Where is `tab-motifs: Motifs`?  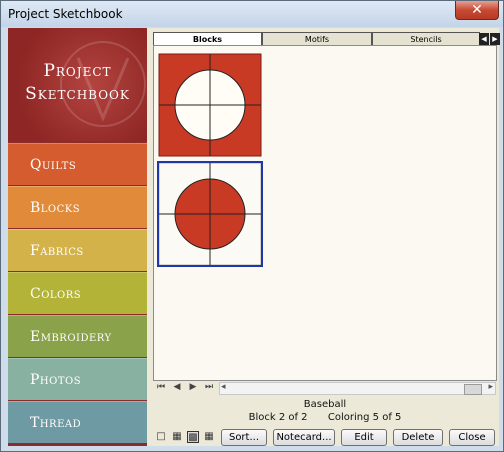 tab-motifs: Motifs is located at coordinates (317, 39).